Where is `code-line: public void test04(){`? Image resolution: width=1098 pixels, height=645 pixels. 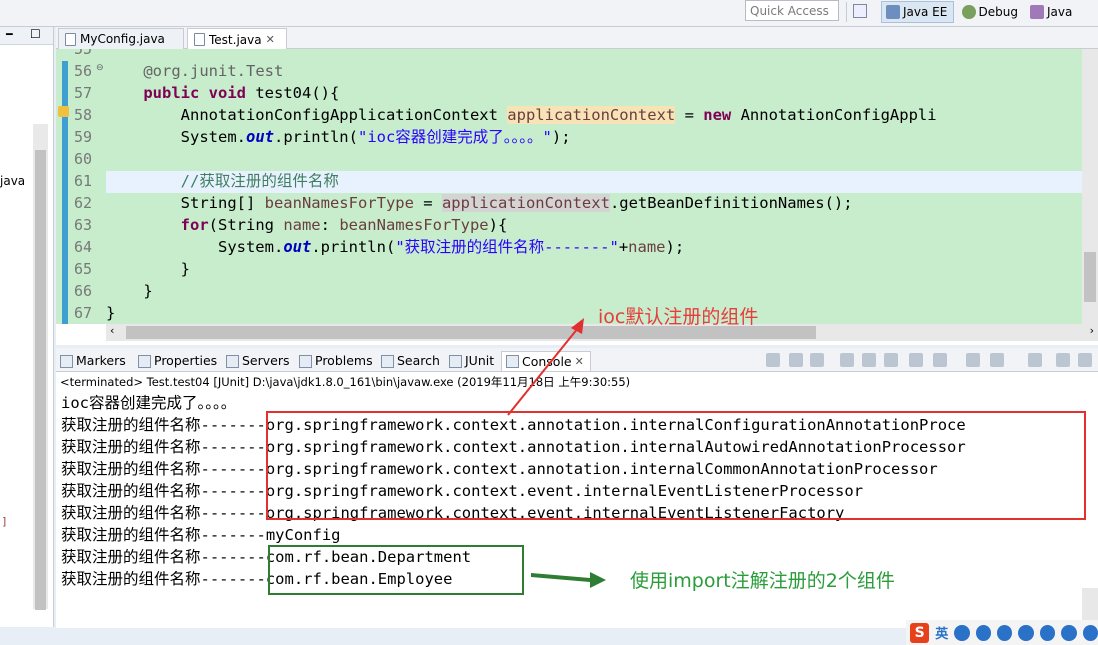
code-line: public void test04(){ is located at coordinates (222, 93).